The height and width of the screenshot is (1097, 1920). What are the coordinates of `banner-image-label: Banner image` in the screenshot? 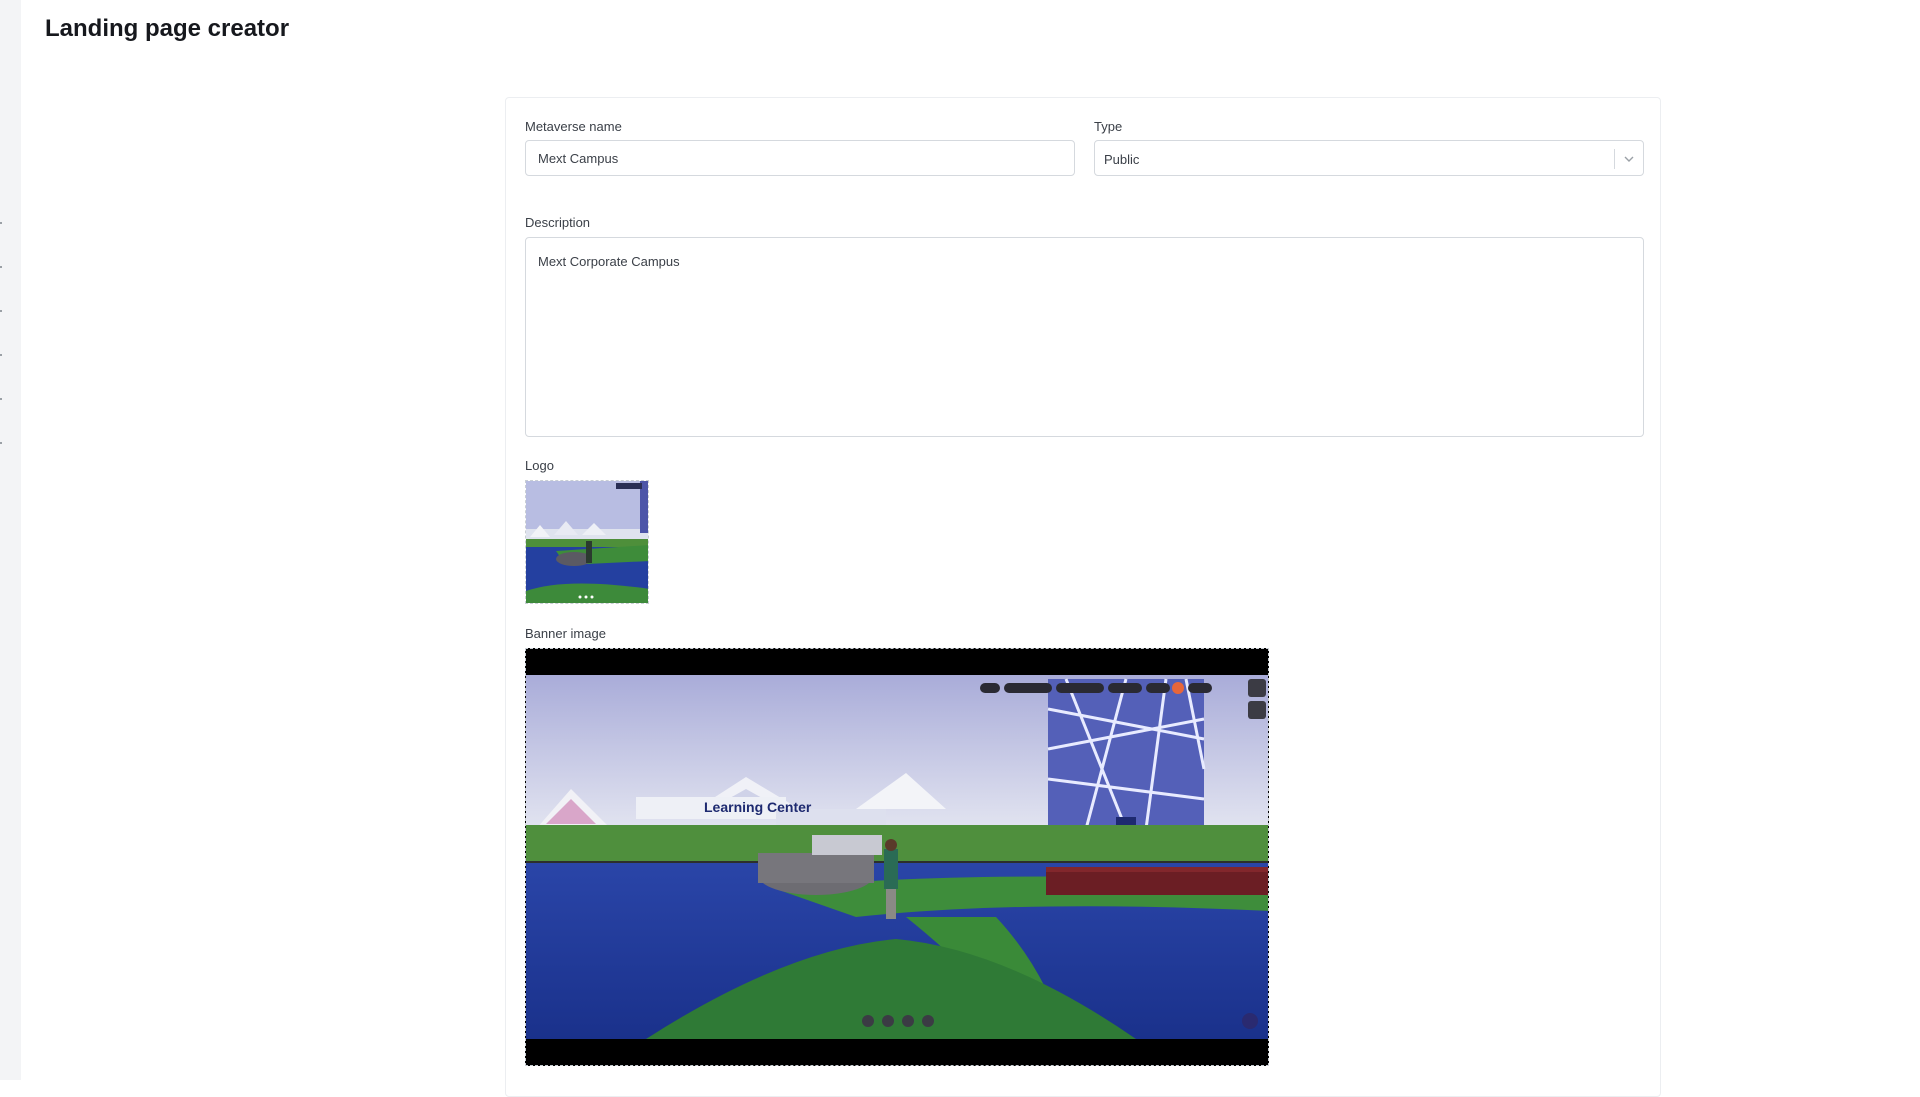 It's located at (565, 633).